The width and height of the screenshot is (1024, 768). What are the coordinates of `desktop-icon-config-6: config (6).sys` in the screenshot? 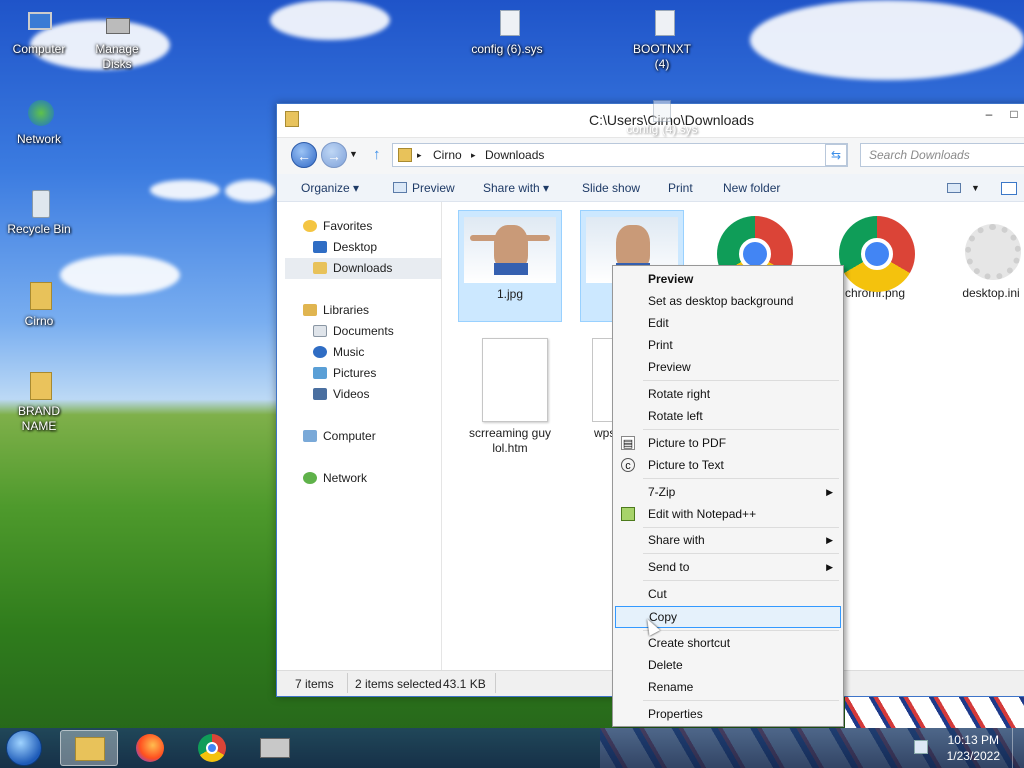 It's located at (507, 32).